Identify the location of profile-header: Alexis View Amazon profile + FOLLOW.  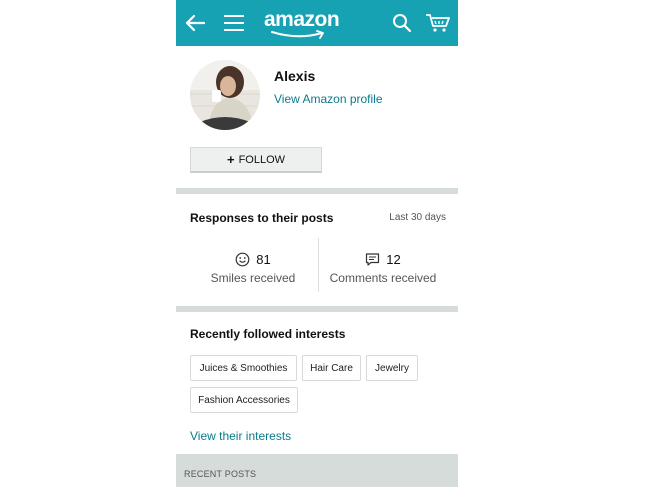
(317, 117).